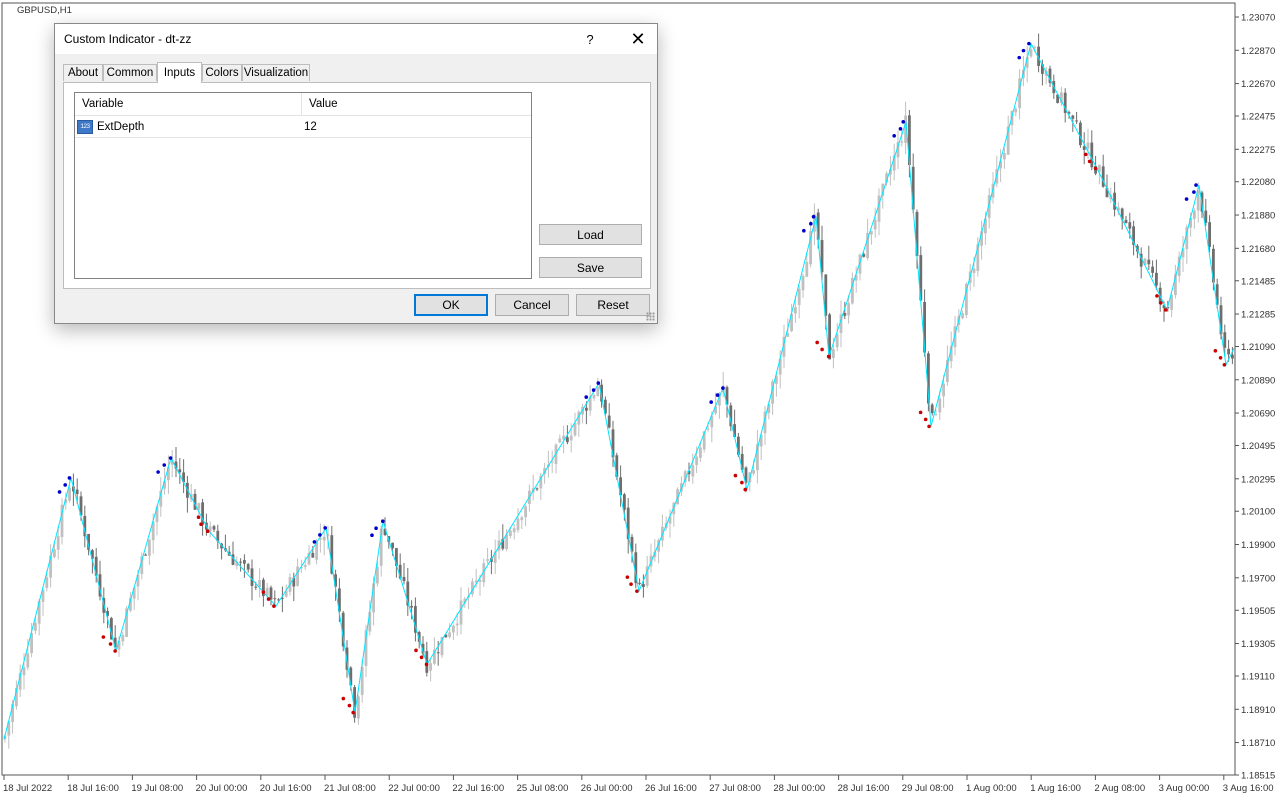  Describe the element at coordinates (799, 788) in the screenshot. I see `time-tick-label: 28 Jul 00:00` at that location.